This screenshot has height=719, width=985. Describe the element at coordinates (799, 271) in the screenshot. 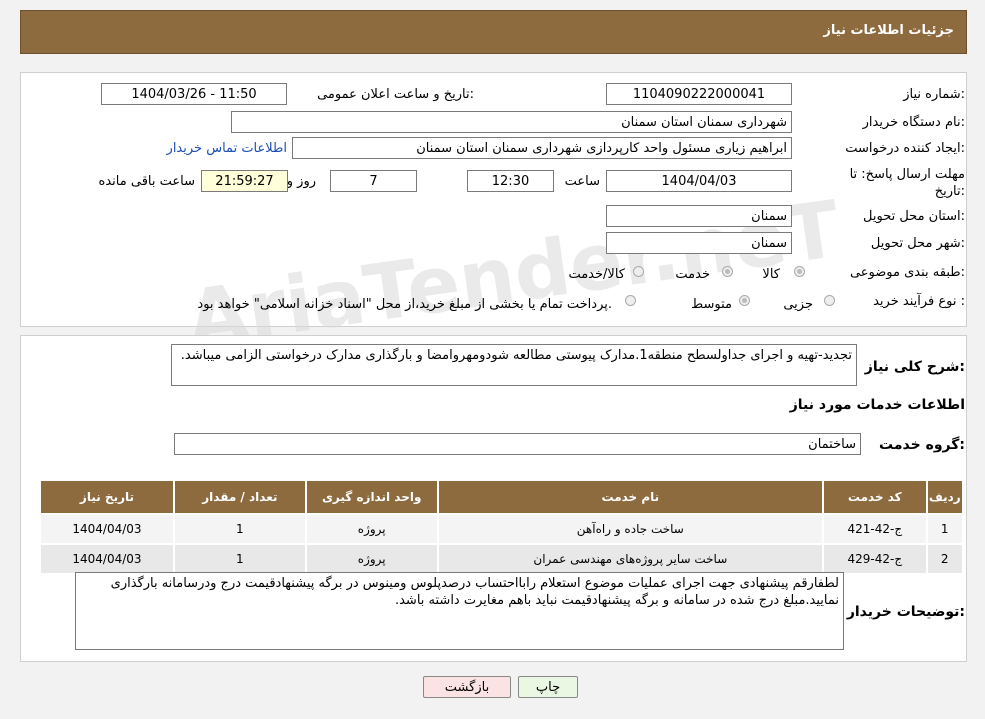

I see `category-radio-goods` at that location.